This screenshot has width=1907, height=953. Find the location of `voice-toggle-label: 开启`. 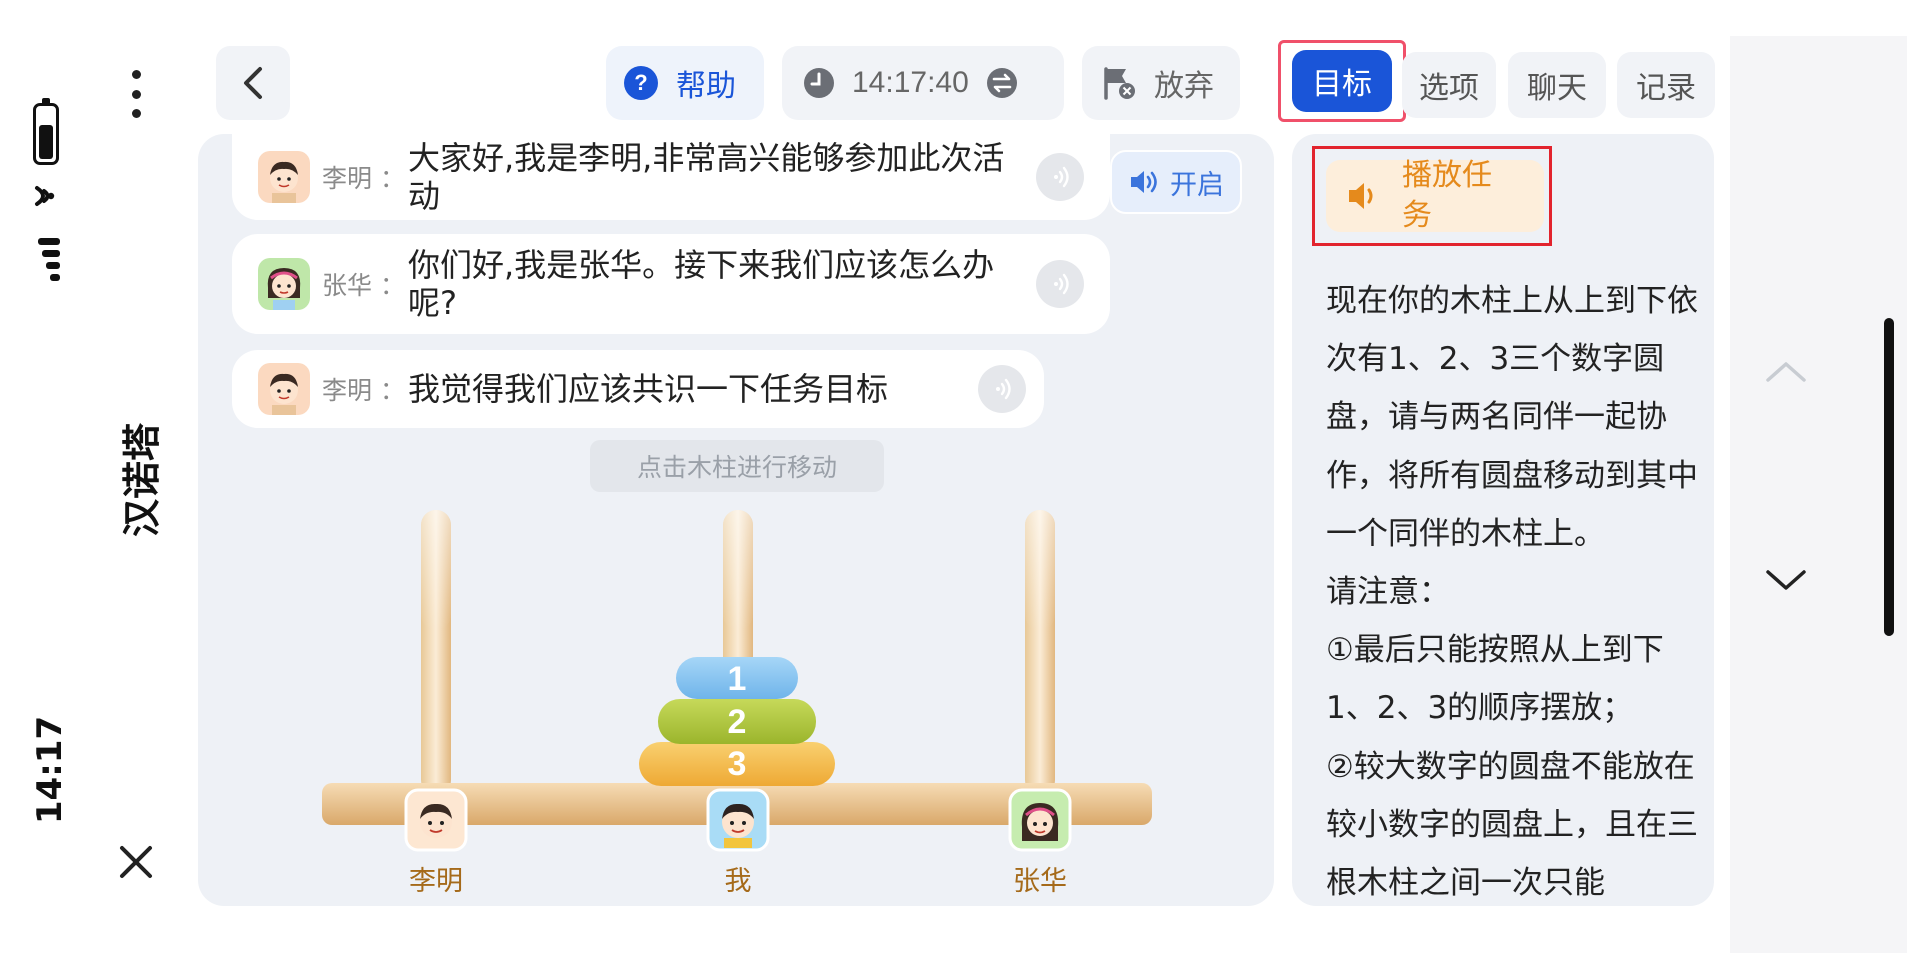

voice-toggle-label: 开启 is located at coordinates (1197, 185).